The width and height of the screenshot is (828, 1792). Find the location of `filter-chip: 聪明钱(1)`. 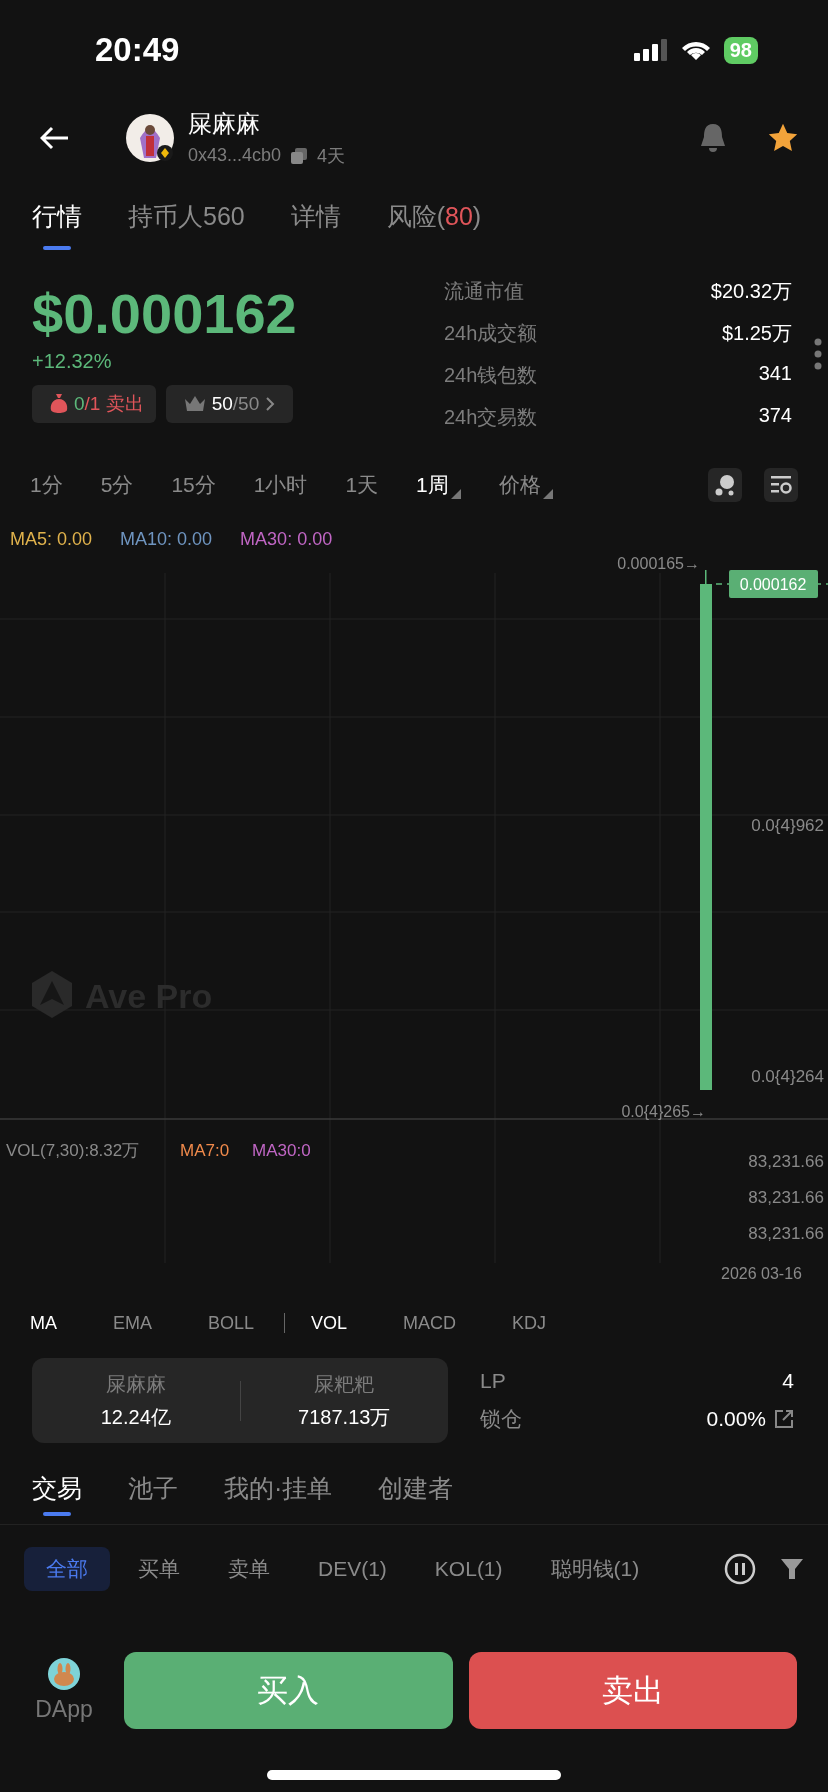

filter-chip: 聪明钱(1) is located at coordinates (595, 1569).